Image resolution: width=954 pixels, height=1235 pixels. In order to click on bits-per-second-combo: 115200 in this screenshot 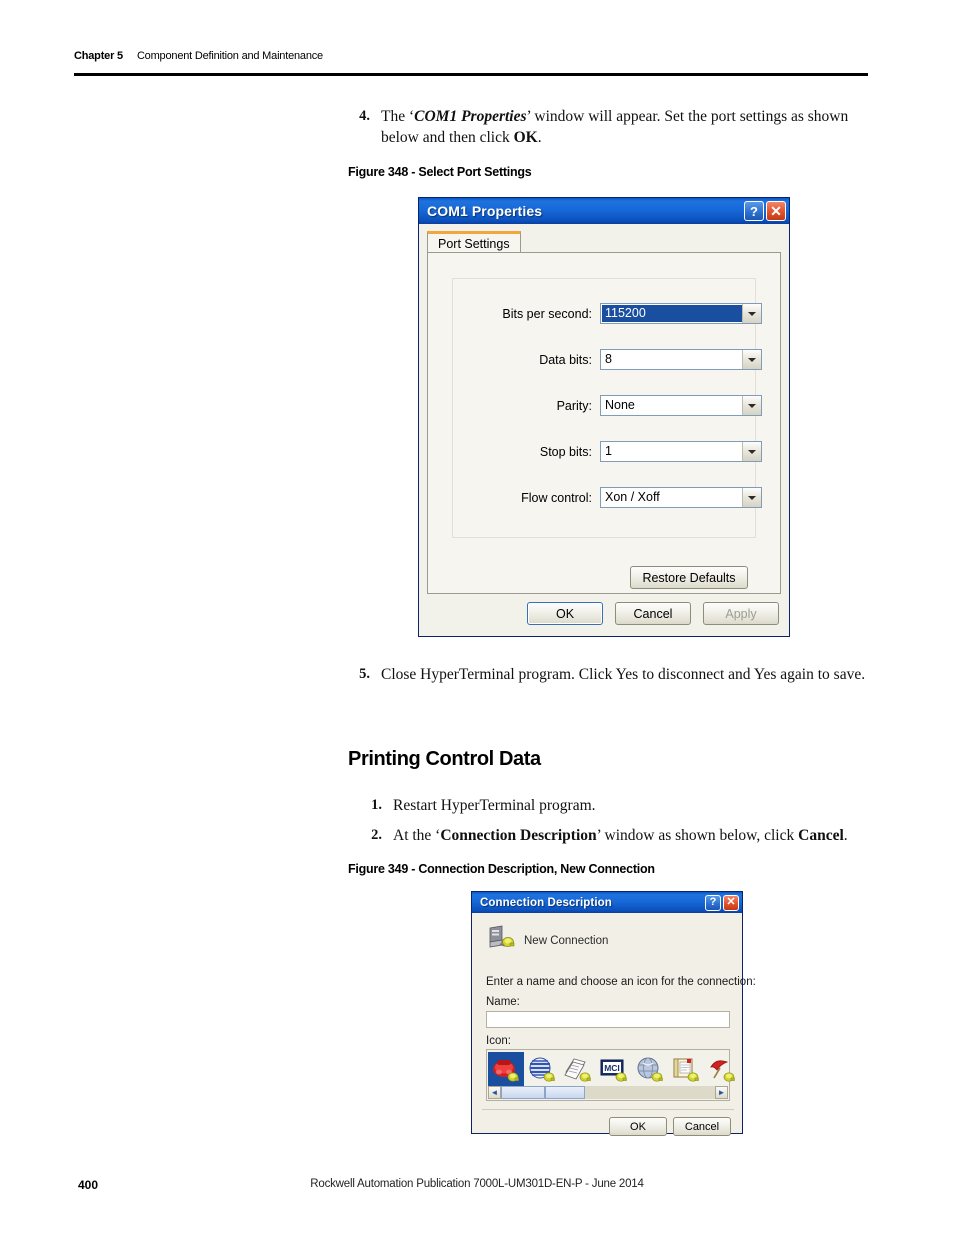, I will do `click(681, 313)`.